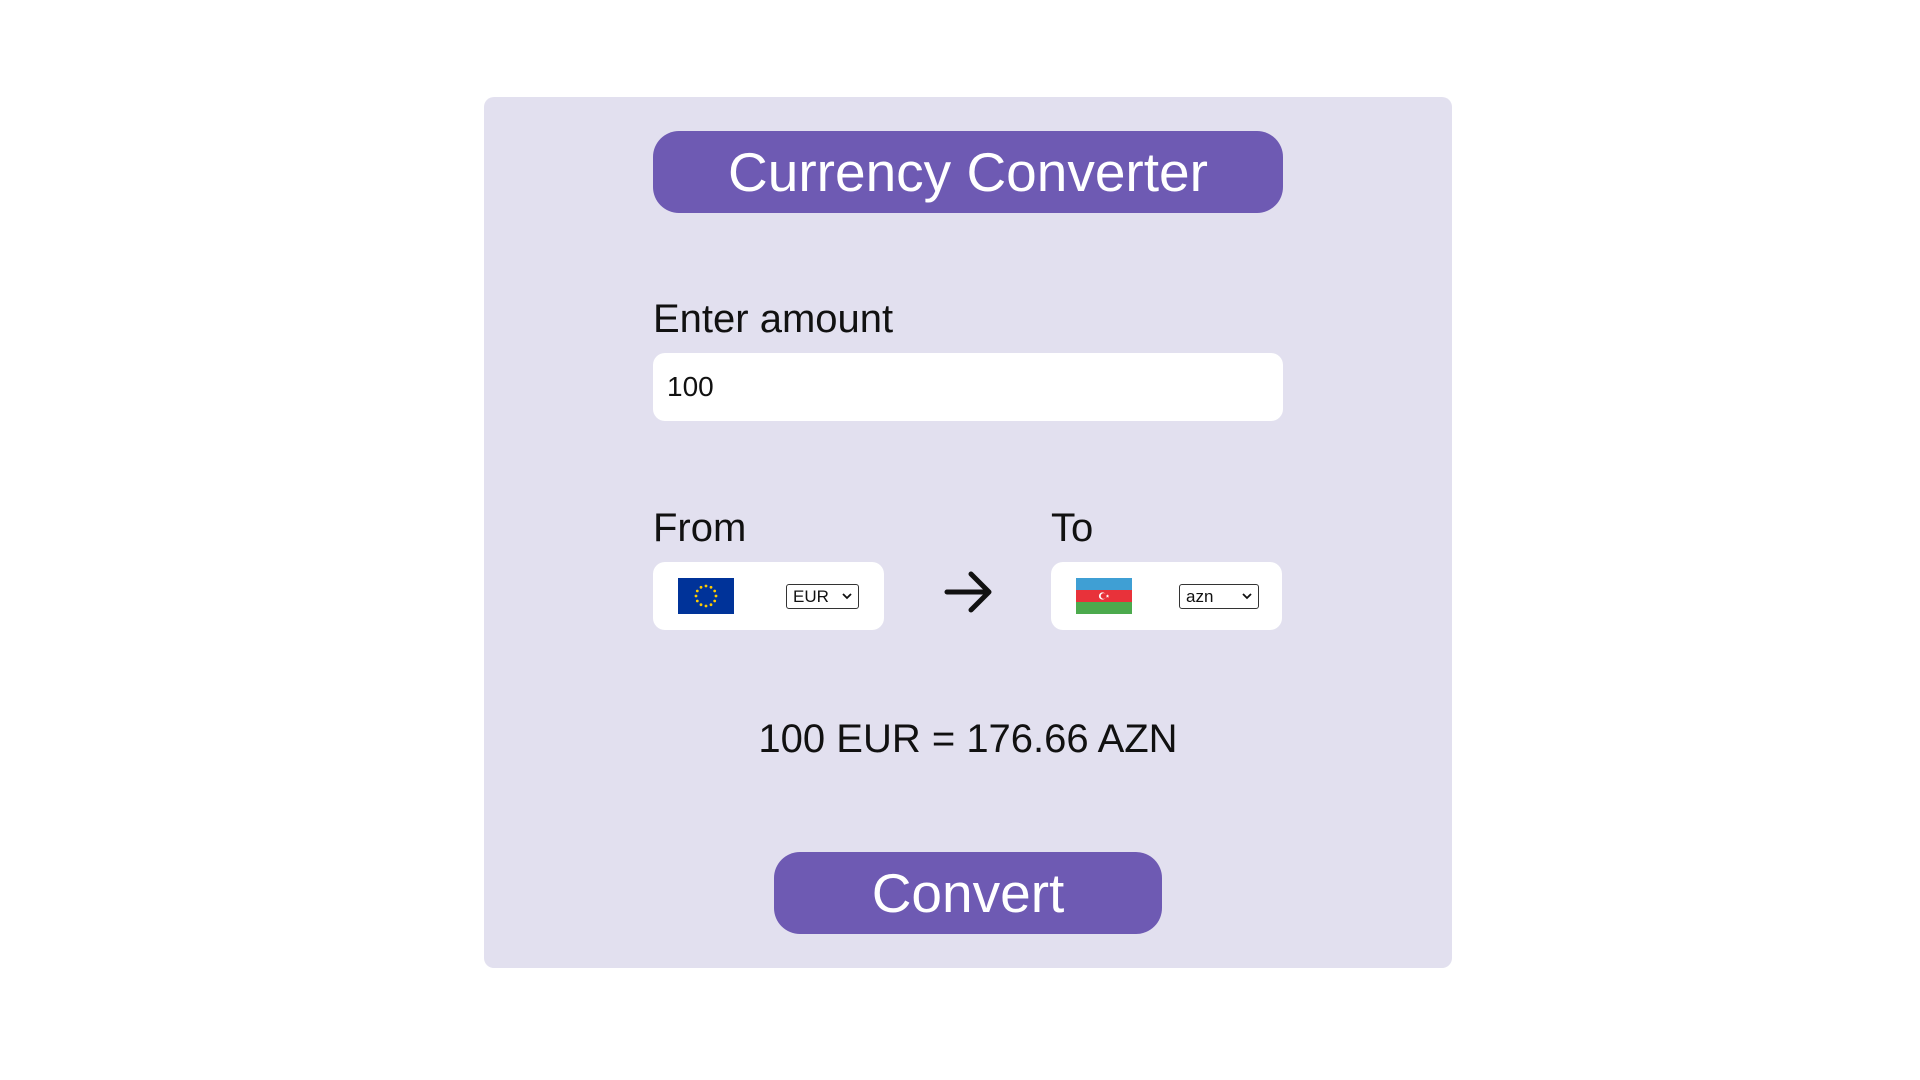  What do you see at coordinates (1104, 596) in the screenshot?
I see `azerbaijan-flag-icon` at bounding box center [1104, 596].